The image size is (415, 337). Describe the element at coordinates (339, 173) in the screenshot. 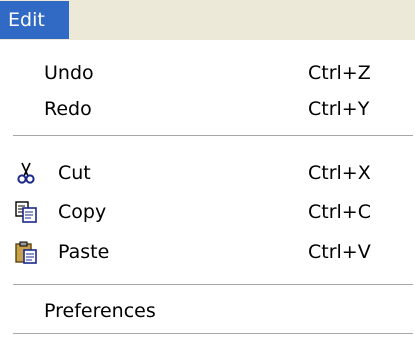

I see `shortcut-label: Ctrl+X` at that location.